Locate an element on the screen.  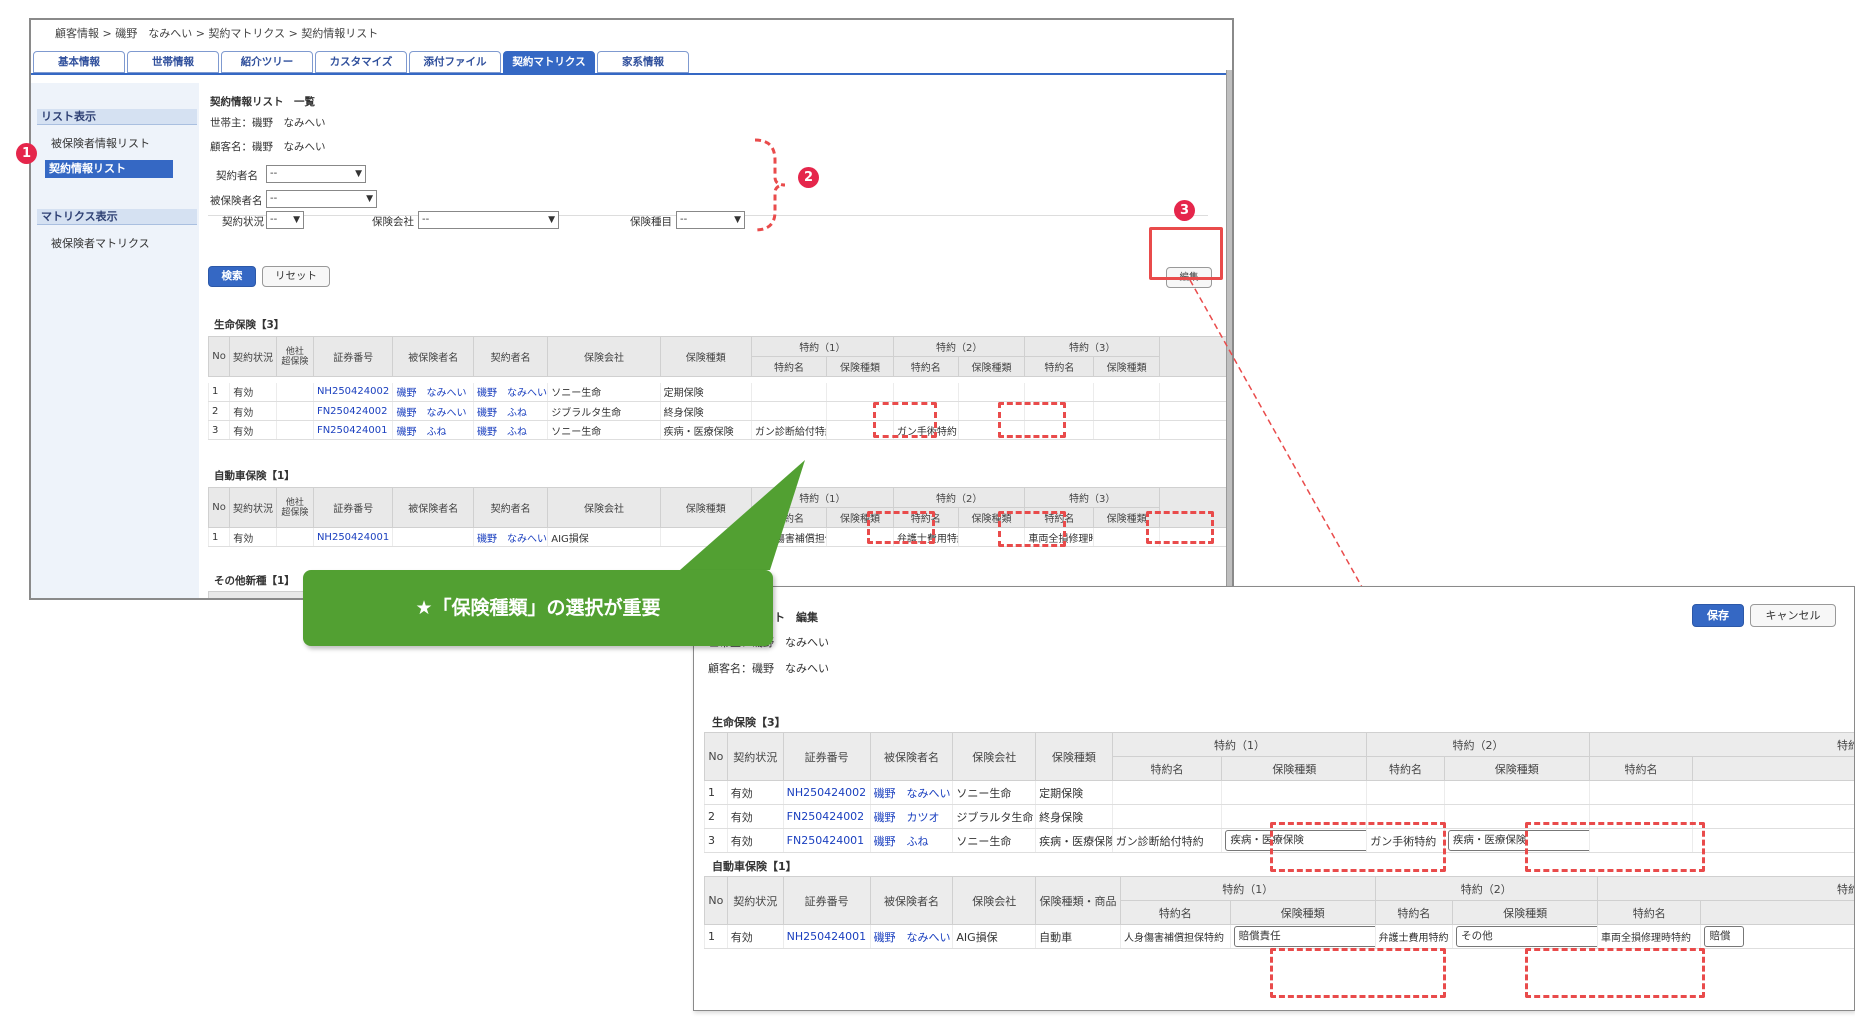
sidebar-item-insured-matrix: 被保険者マトリクス is located at coordinates (100, 243).